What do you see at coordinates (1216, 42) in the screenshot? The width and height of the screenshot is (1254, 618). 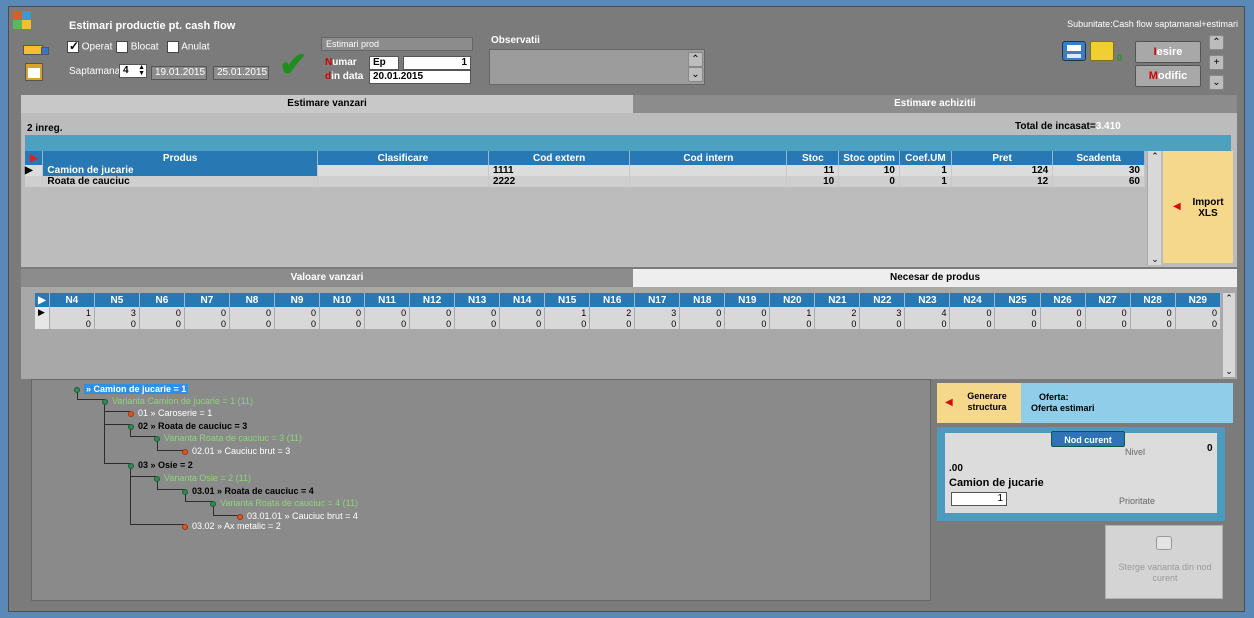 I see `nav-up-icon: ⌃` at bounding box center [1216, 42].